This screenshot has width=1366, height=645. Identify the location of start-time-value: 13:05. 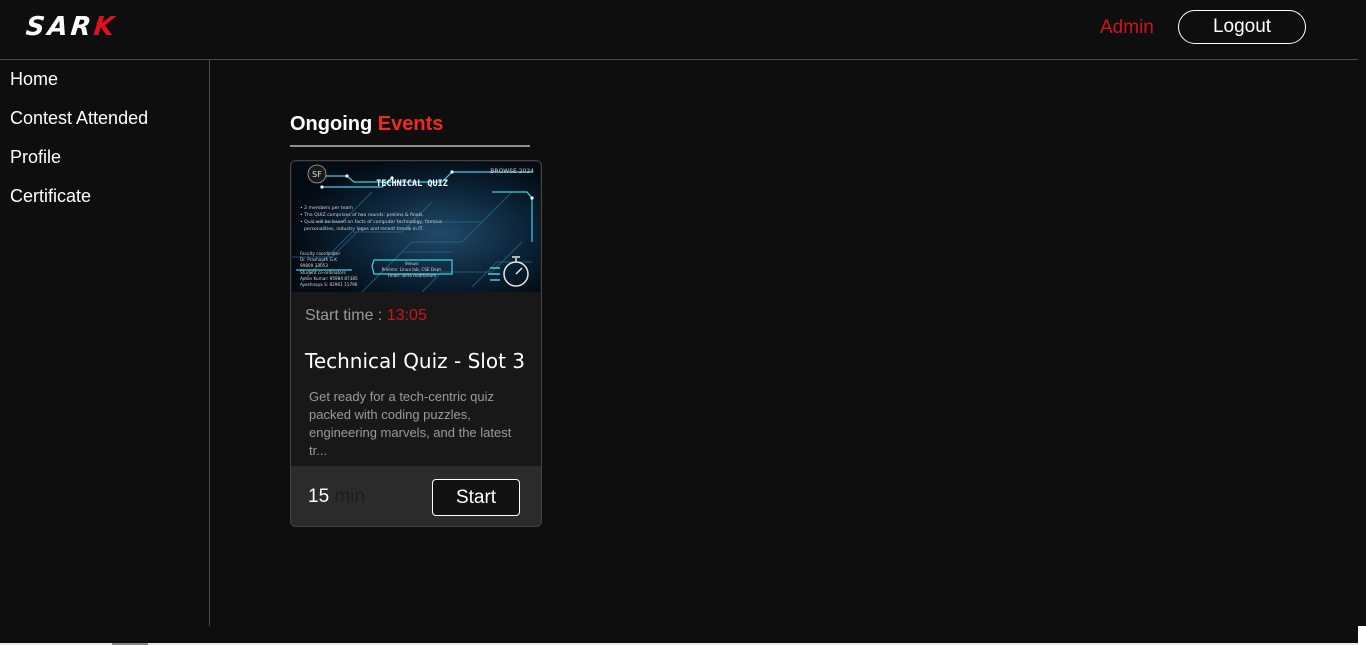
(406, 315).